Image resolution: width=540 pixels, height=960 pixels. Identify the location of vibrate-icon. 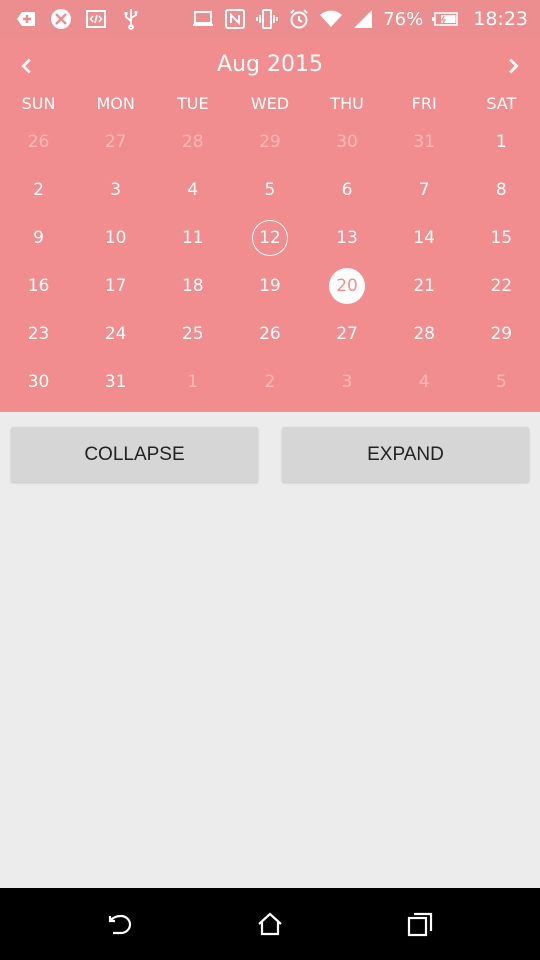
(267, 19).